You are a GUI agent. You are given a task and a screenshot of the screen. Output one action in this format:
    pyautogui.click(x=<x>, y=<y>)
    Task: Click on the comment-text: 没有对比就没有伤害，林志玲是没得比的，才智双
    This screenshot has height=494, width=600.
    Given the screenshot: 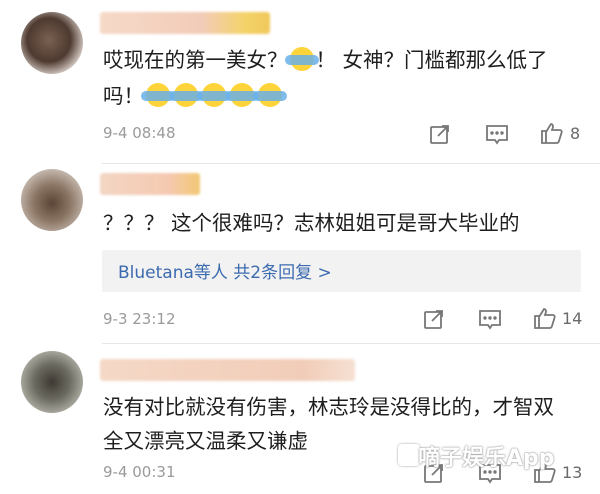 What is the action you would take?
    pyautogui.click(x=328, y=407)
    